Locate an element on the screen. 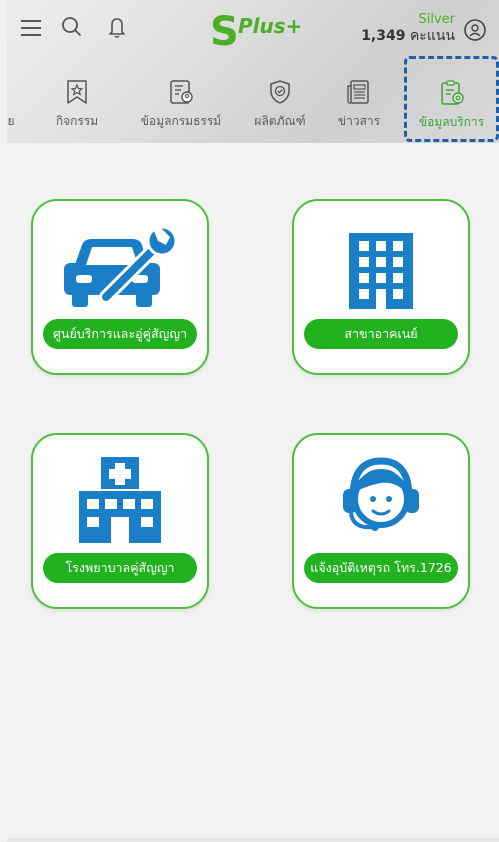 The width and height of the screenshot is (499, 842). tab-service-info: ข้อมูลบริการ is located at coordinates (451, 99).